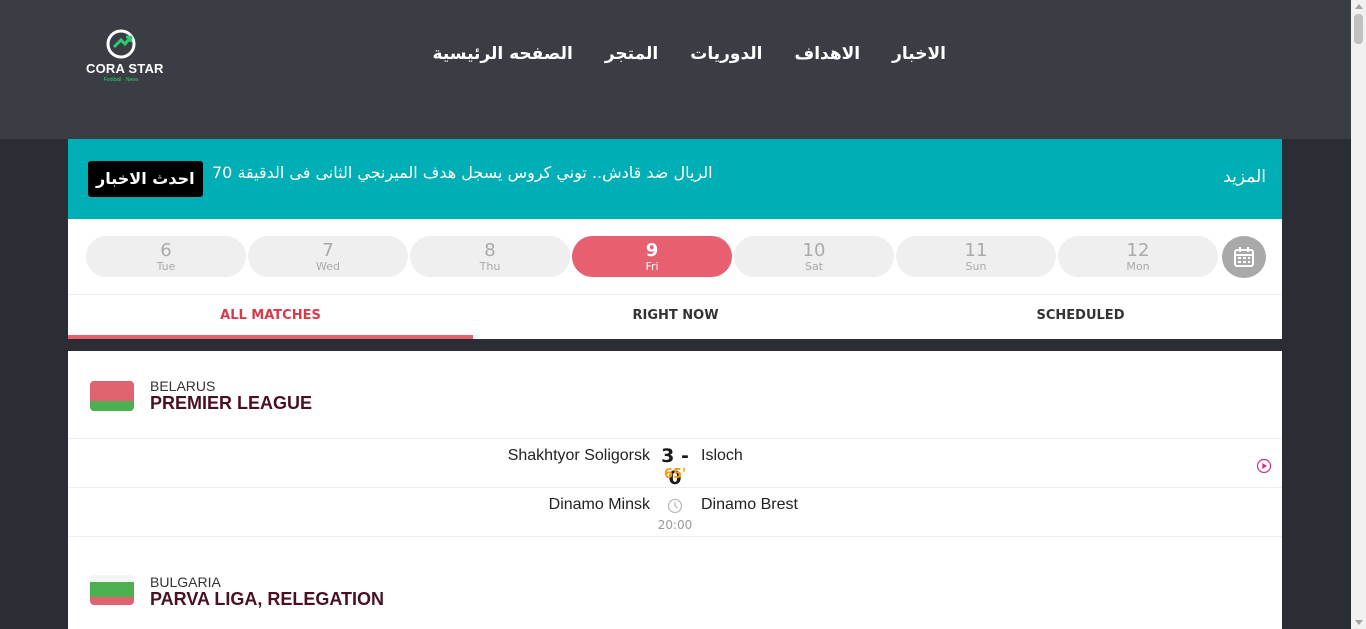 The height and width of the screenshot is (629, 1366). What do you see at coordinates (814, 266) in the screenshot?
I see `day-of-week: Sat` at bounding box center [814, 266].